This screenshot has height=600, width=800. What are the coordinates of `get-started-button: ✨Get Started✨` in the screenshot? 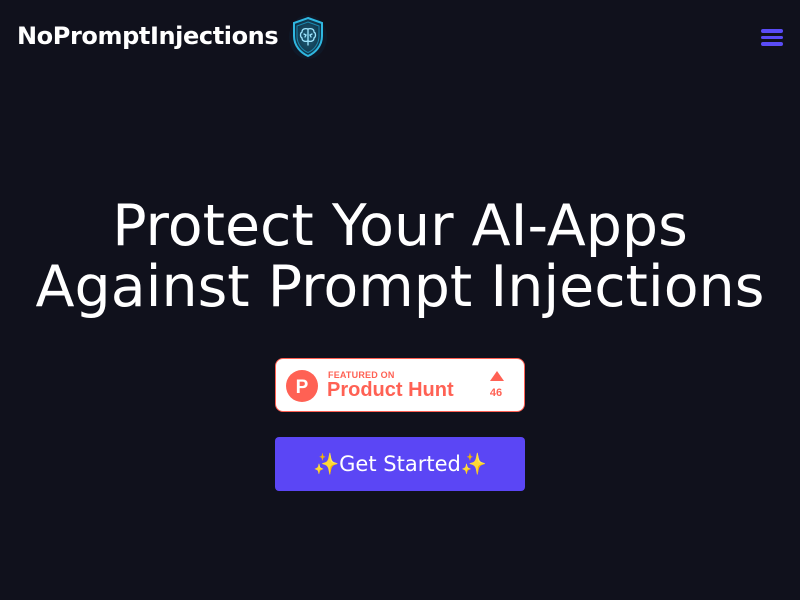 It's located at (400, 464).